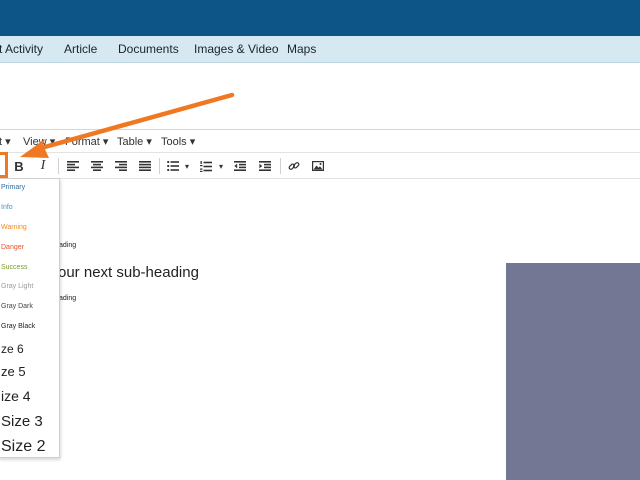 The height and width of the screenshot is (480, 640). I want to click on align-center-icon, so click(97, 166).